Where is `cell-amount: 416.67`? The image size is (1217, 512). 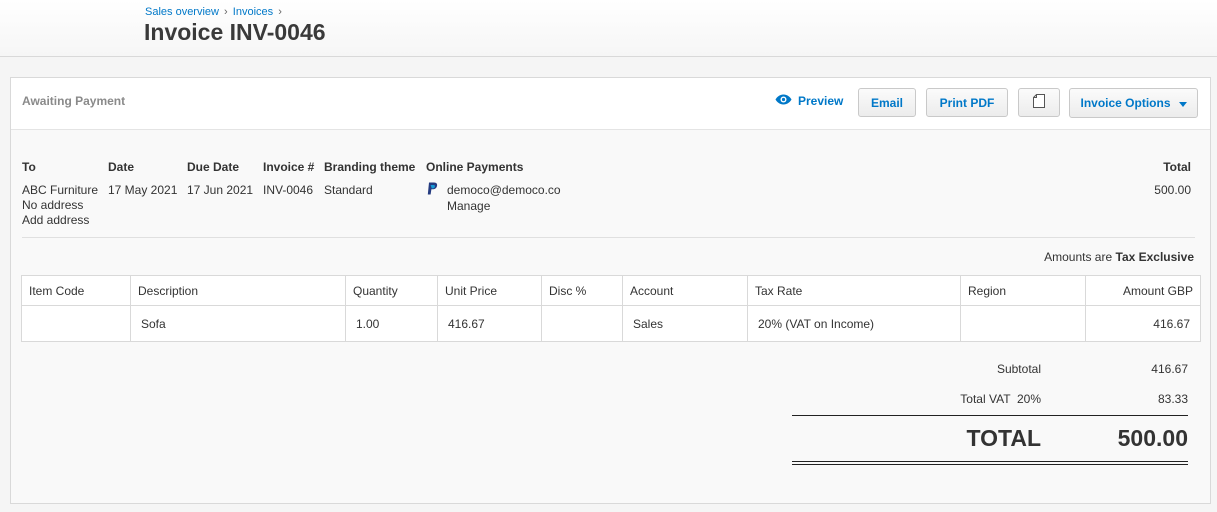 cell-amount: 416.67 is located at coordinates (1143, 323).